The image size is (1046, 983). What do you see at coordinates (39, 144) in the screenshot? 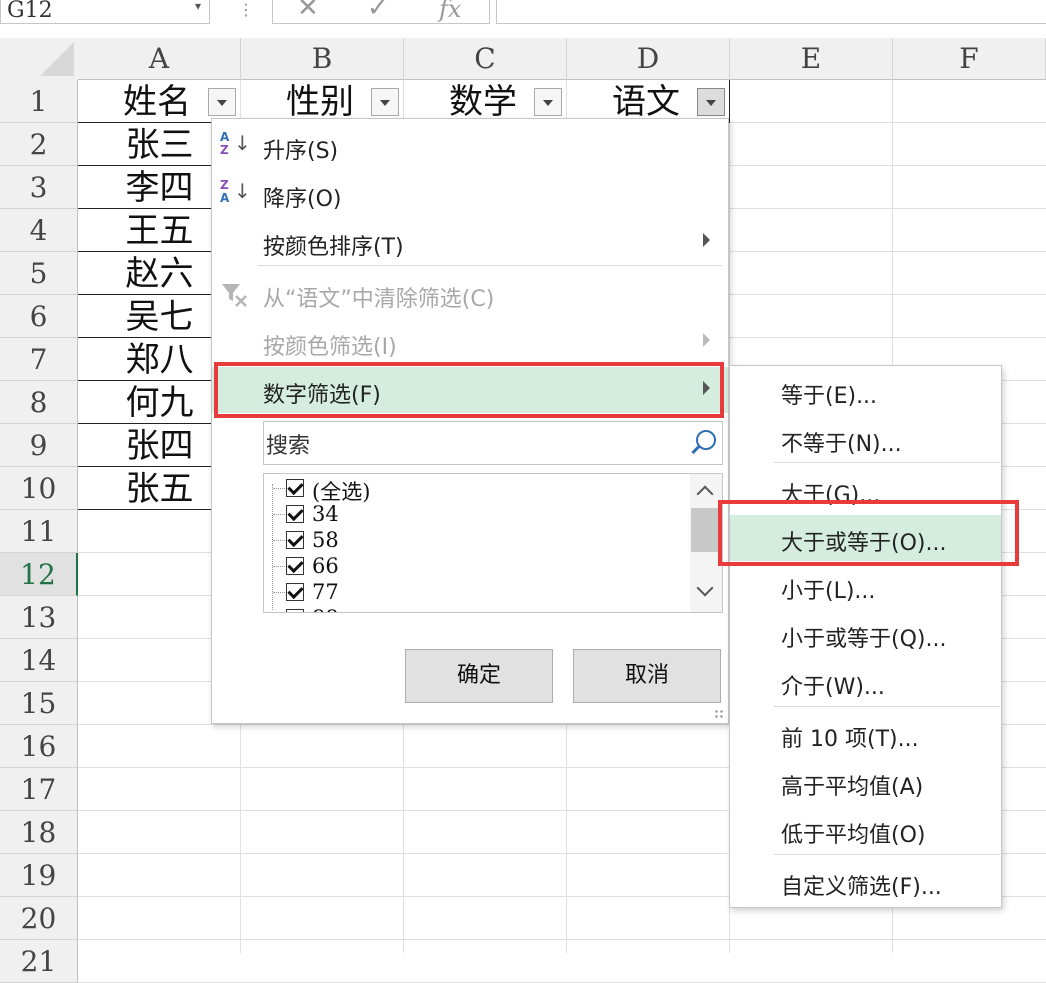
I see `row-header-2: 2` at bounding box center [39, 144].